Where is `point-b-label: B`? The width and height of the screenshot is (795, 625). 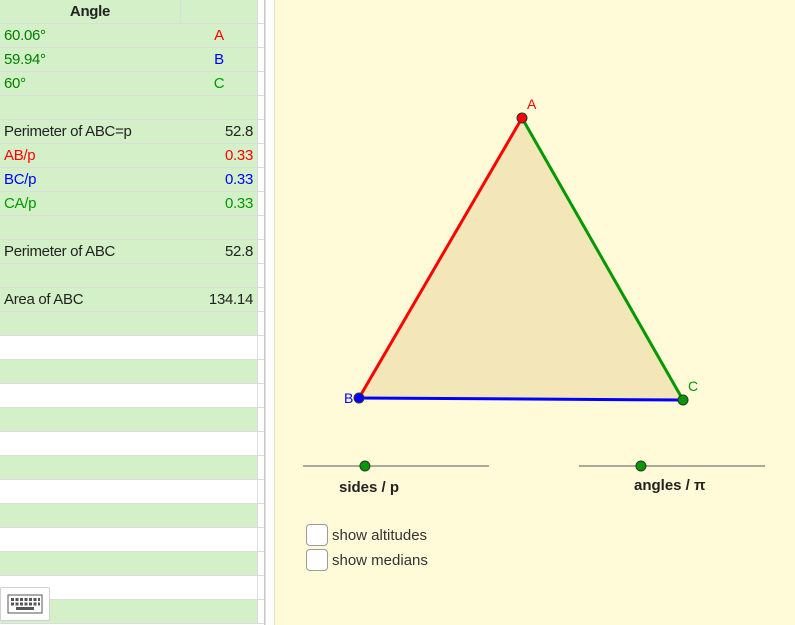
point-b-label: B is located at coordinates (348, 398).